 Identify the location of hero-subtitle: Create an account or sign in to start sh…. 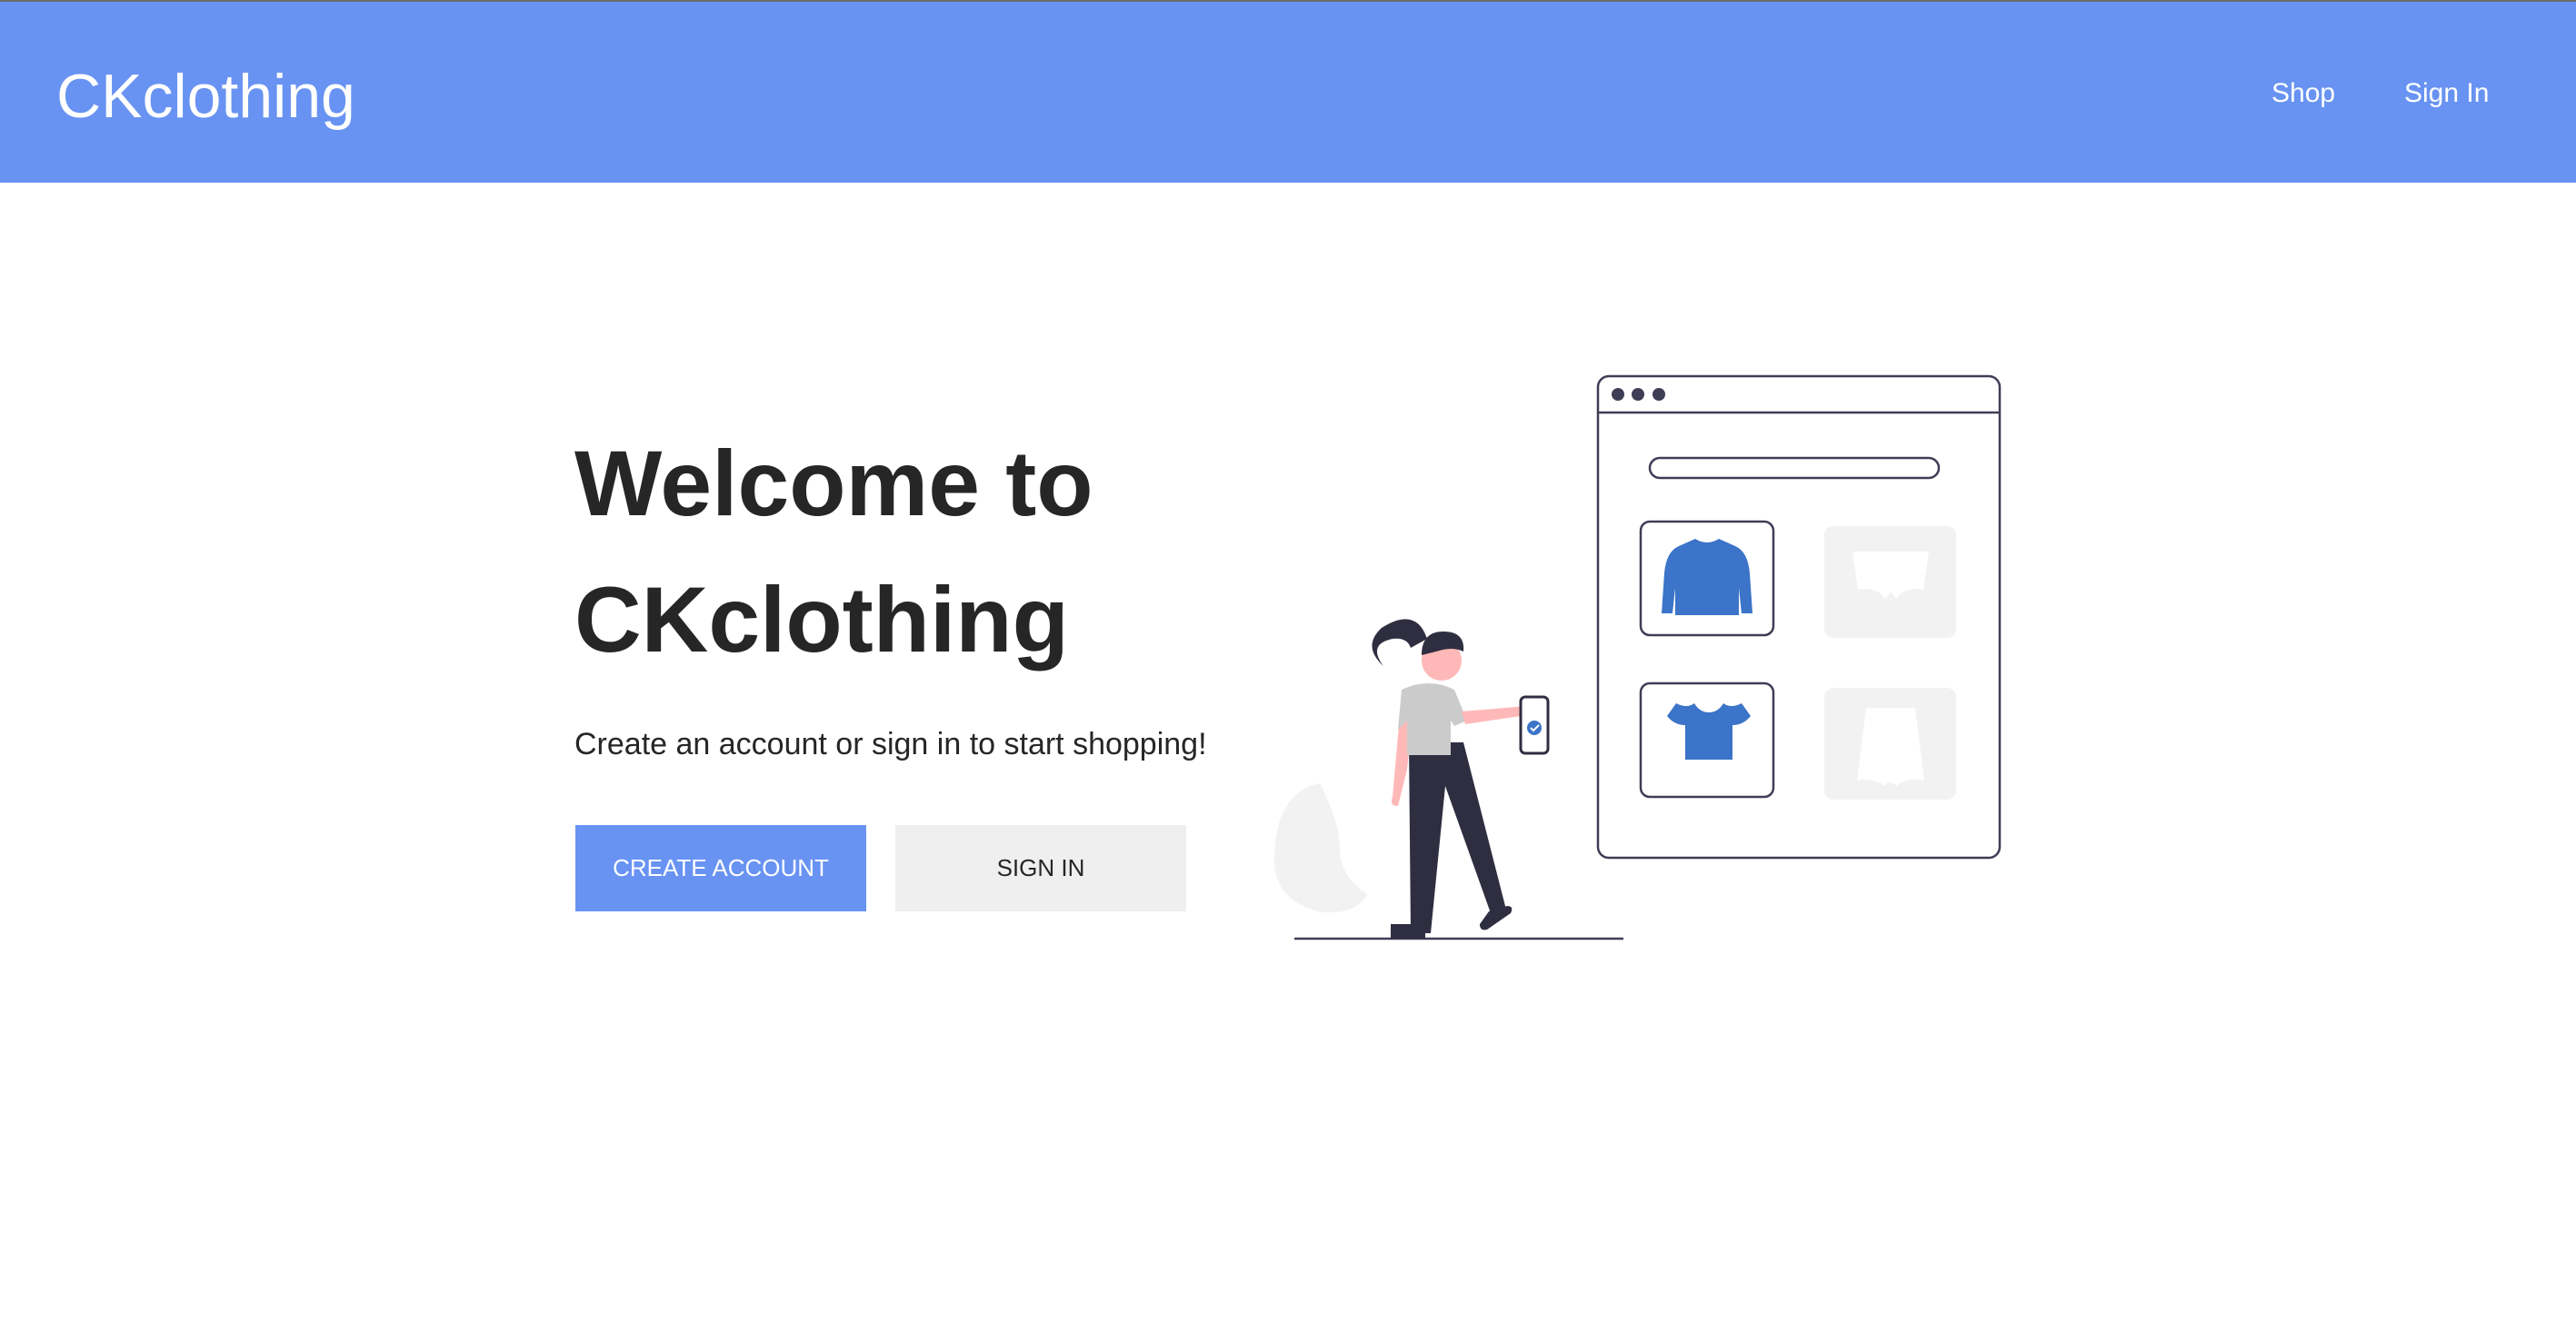
(890, 744).